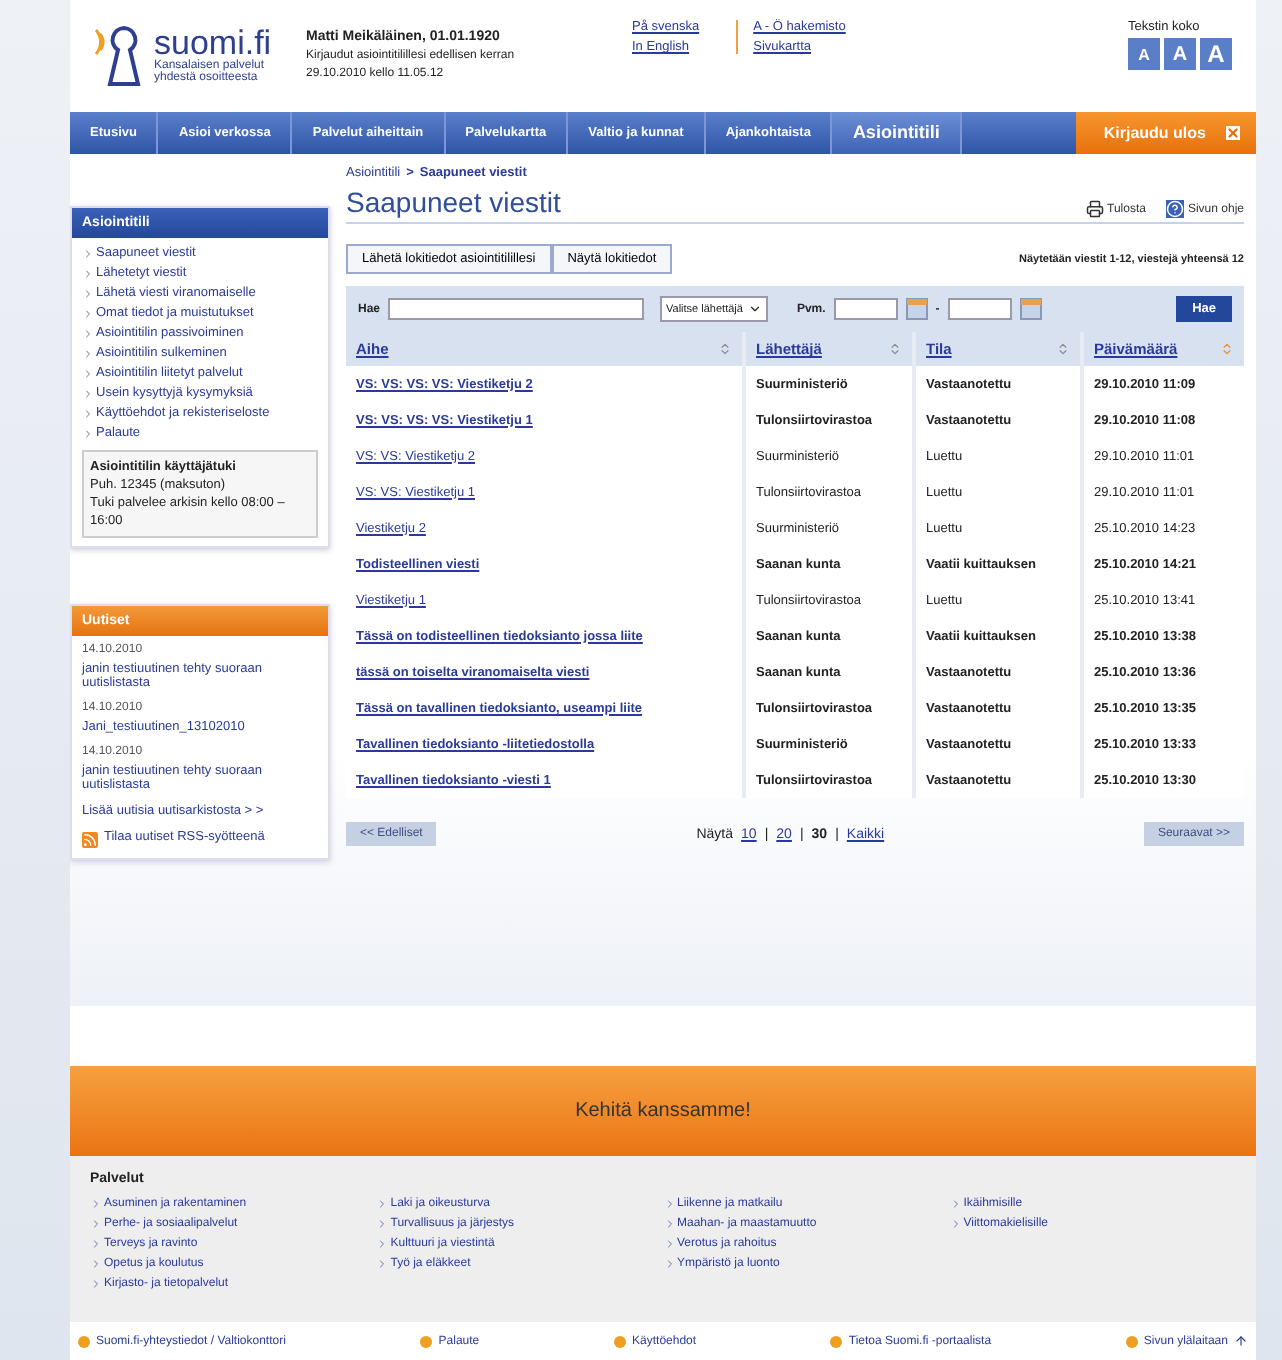 Image resolution: width=1282 pixels, height=1360 pixels. Describe the element at coordinates (755, 309) in the screenshot. I see `dropdown-icon` at that location.